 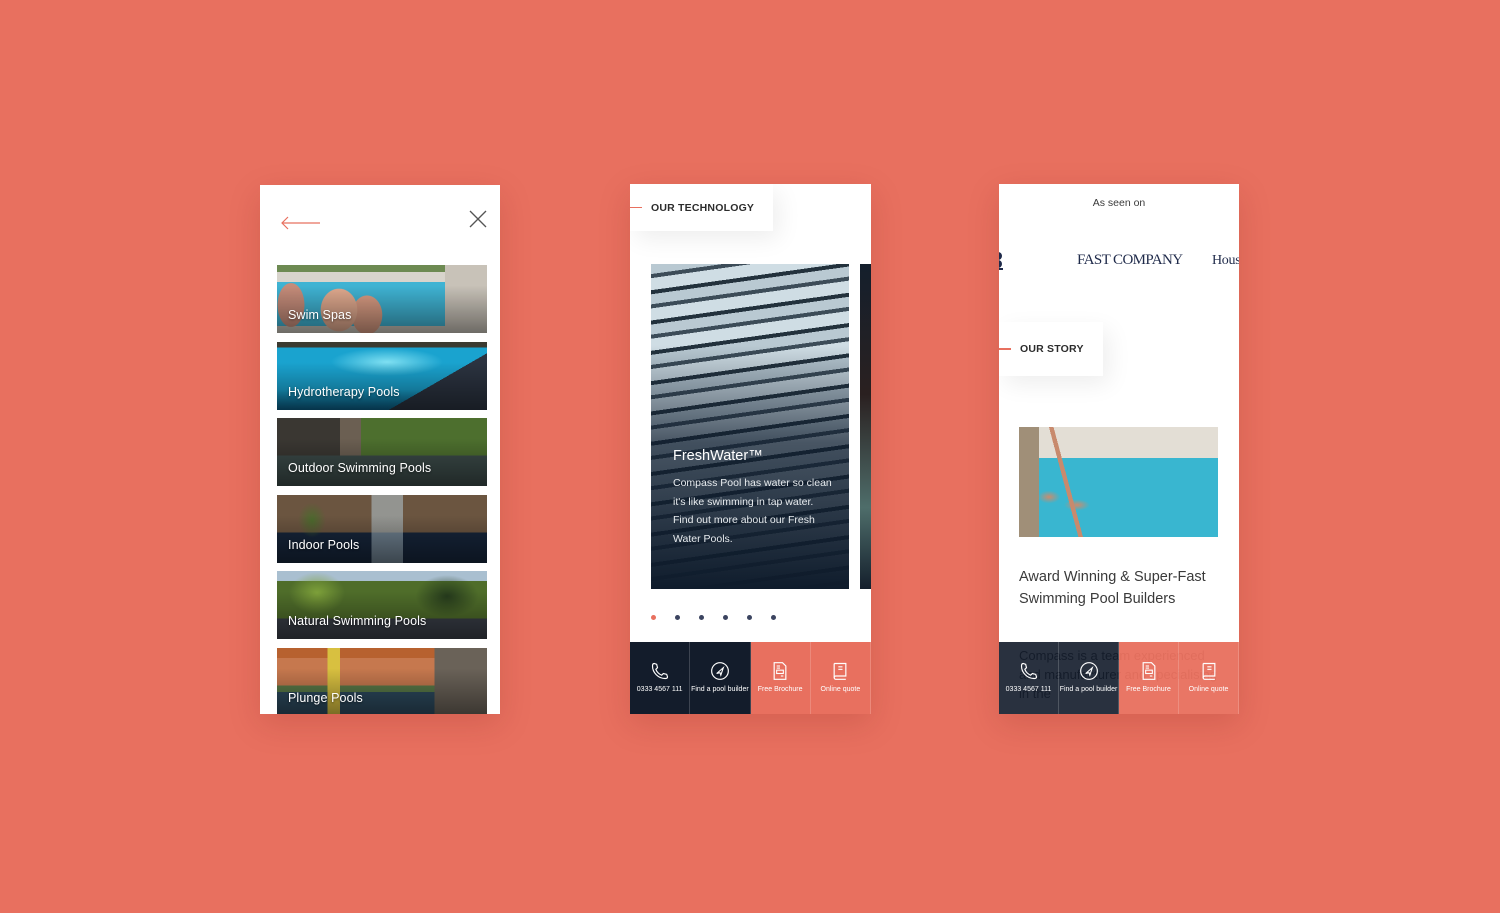 I want to click on back-arrow-icon, so click(x=301, y=223).